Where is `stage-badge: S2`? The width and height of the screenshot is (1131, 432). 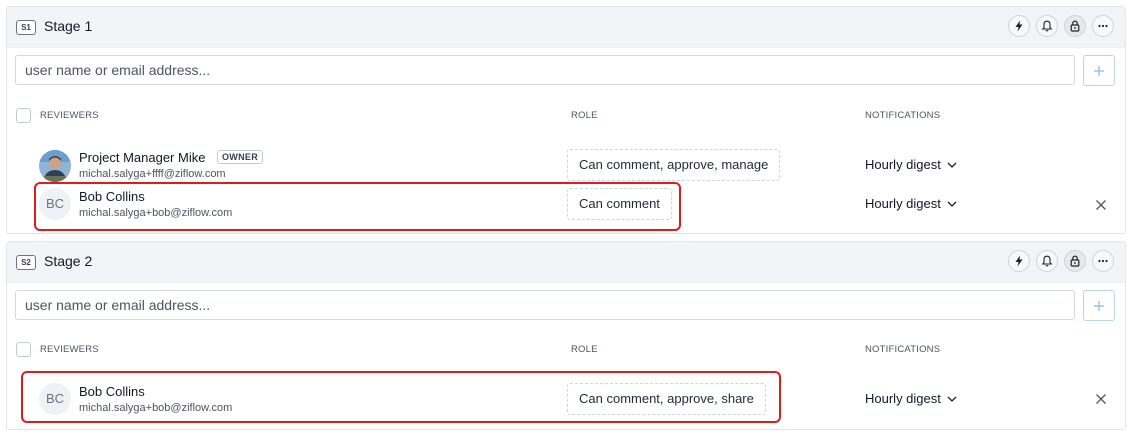 stage-badge: S2 is located at coordinates (26, 262).